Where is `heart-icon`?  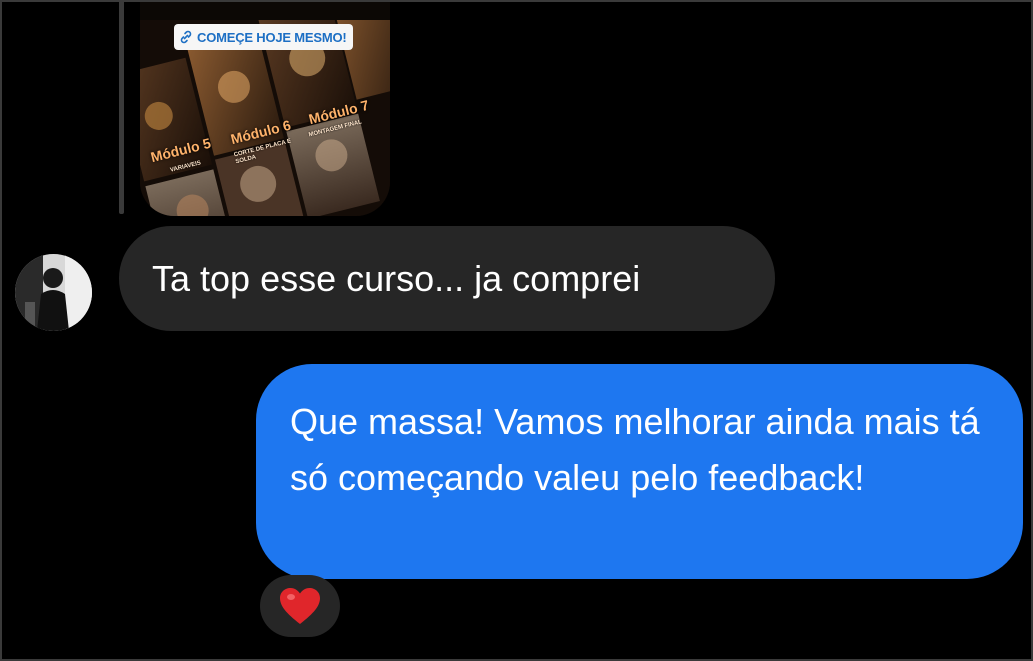
heart-icon is located at coordinates (300, 606).